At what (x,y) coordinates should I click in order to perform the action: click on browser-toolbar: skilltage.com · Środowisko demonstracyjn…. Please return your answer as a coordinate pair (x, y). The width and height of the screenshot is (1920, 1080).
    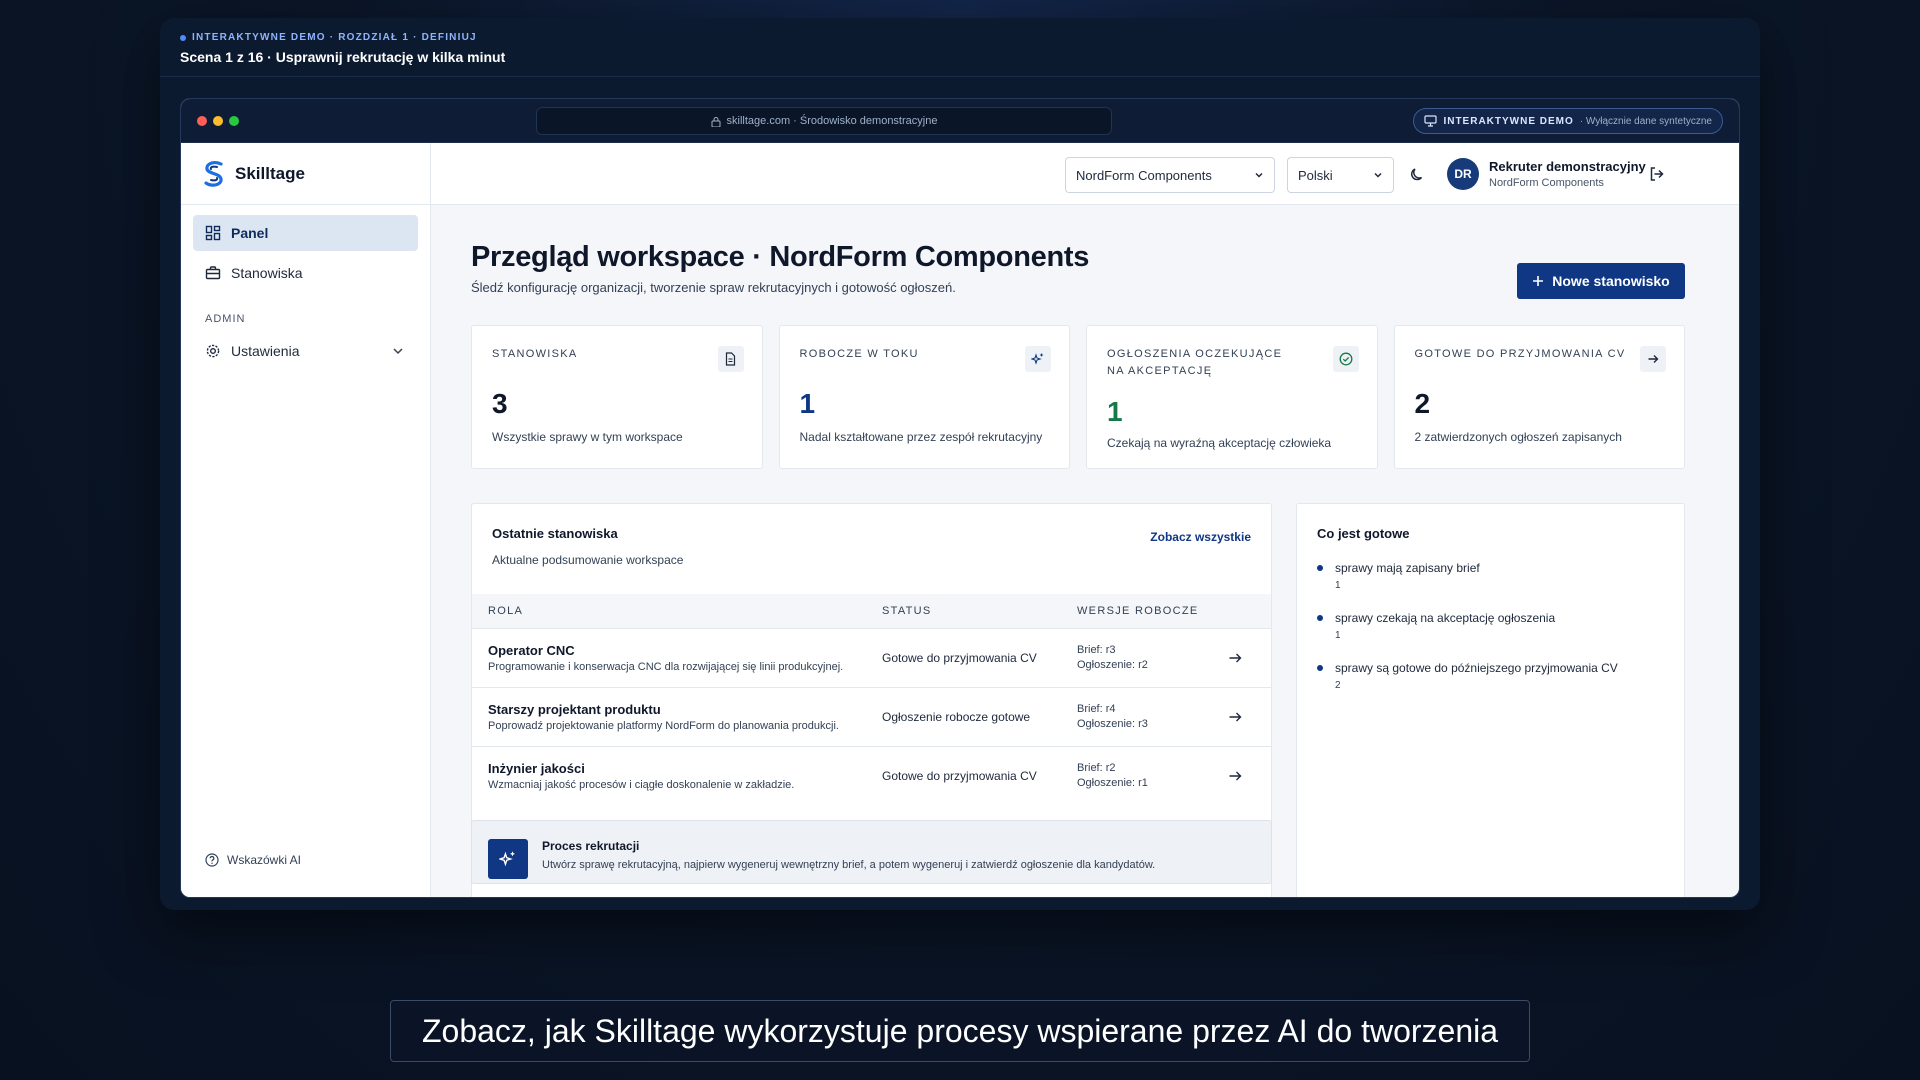
    Looking at the image, I should click on (960, 121).